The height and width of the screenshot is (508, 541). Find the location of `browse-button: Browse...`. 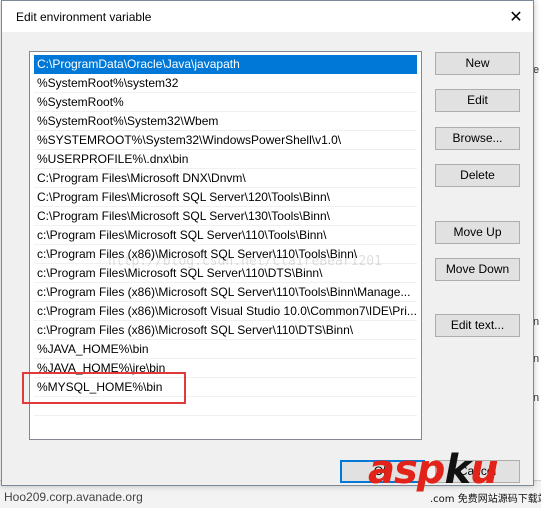

browse-button: Browse... is located at coordinates (477, 138).